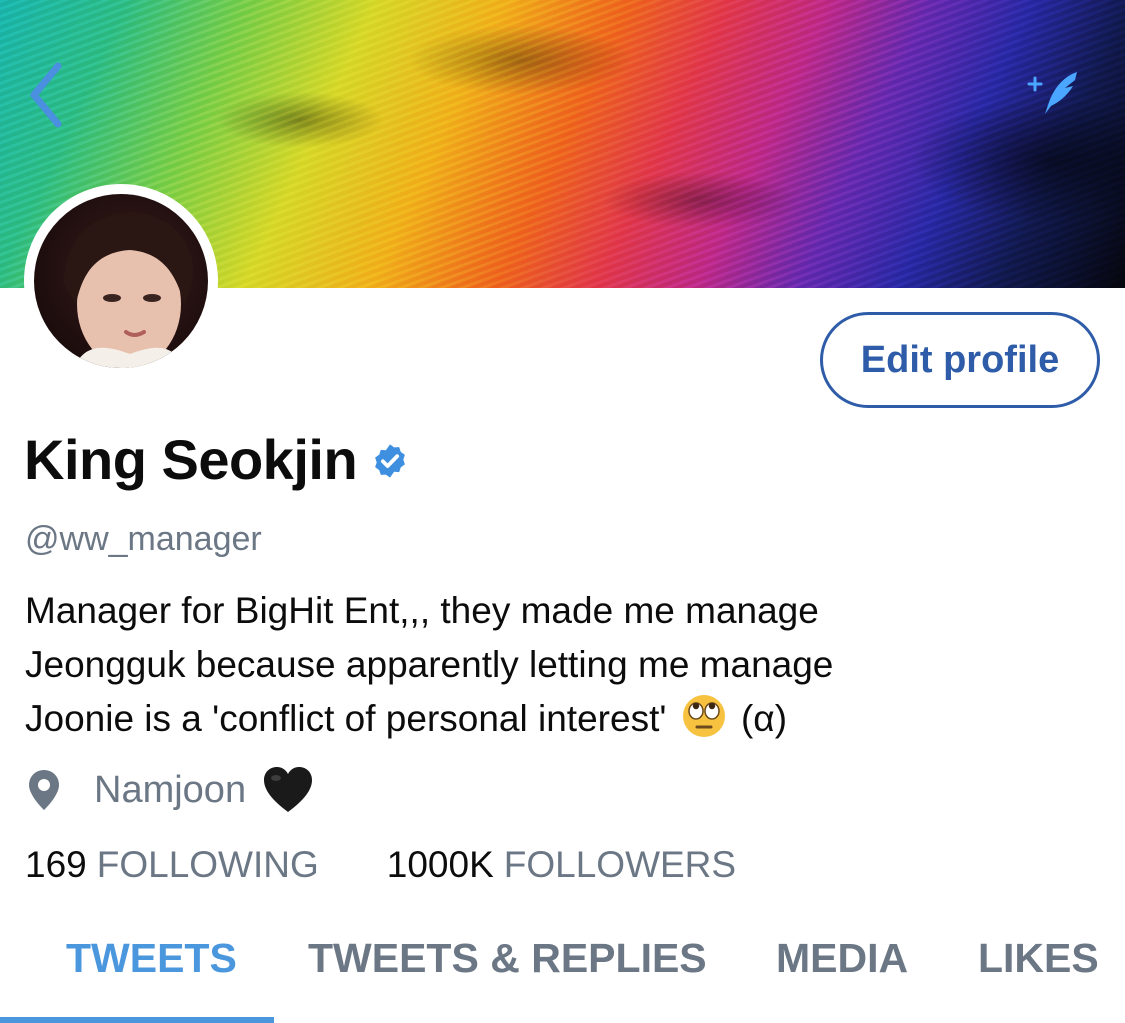  What do you see at coordinates (620, 864) in the screenshot?
I see `followers-label: FOLLOWERS` at bounding box center [620, 864].